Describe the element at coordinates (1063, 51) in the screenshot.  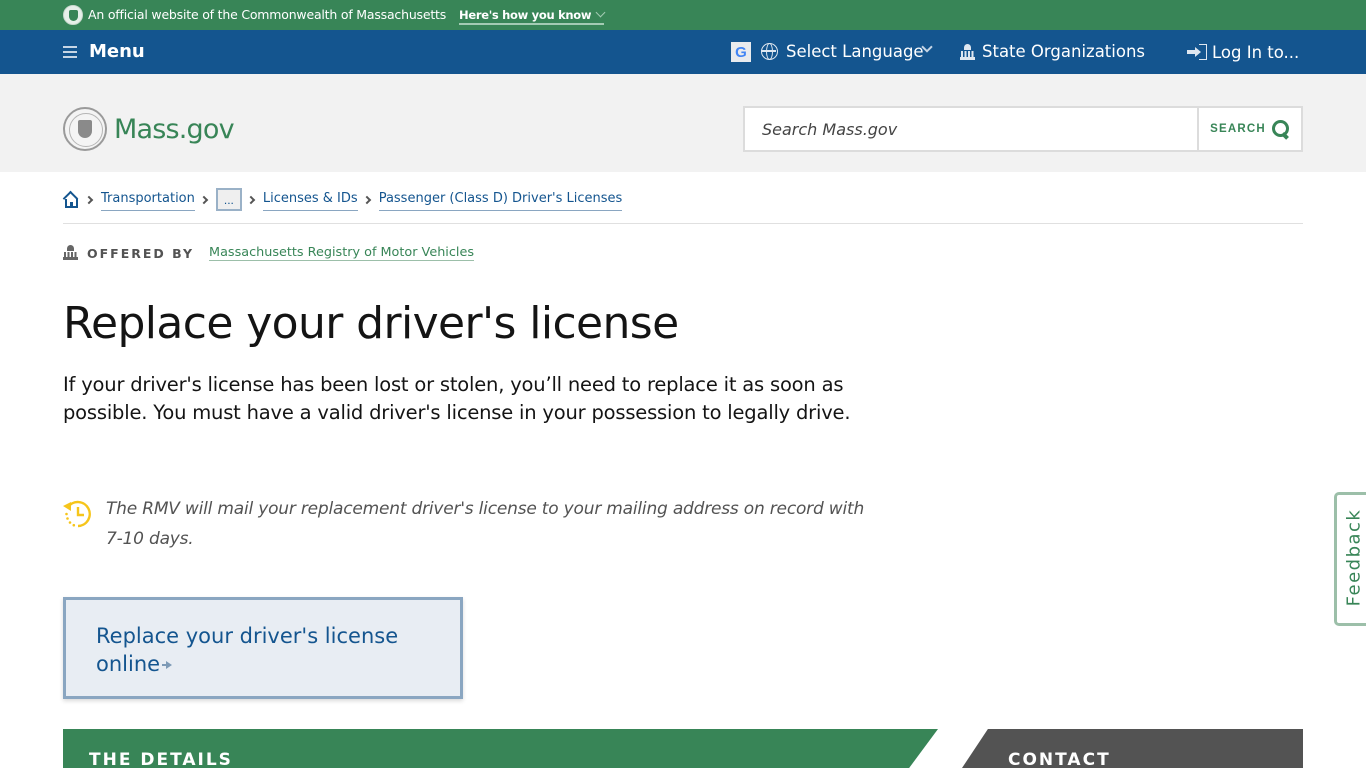
I see `state-organizations-button: State Organizations` at that location.